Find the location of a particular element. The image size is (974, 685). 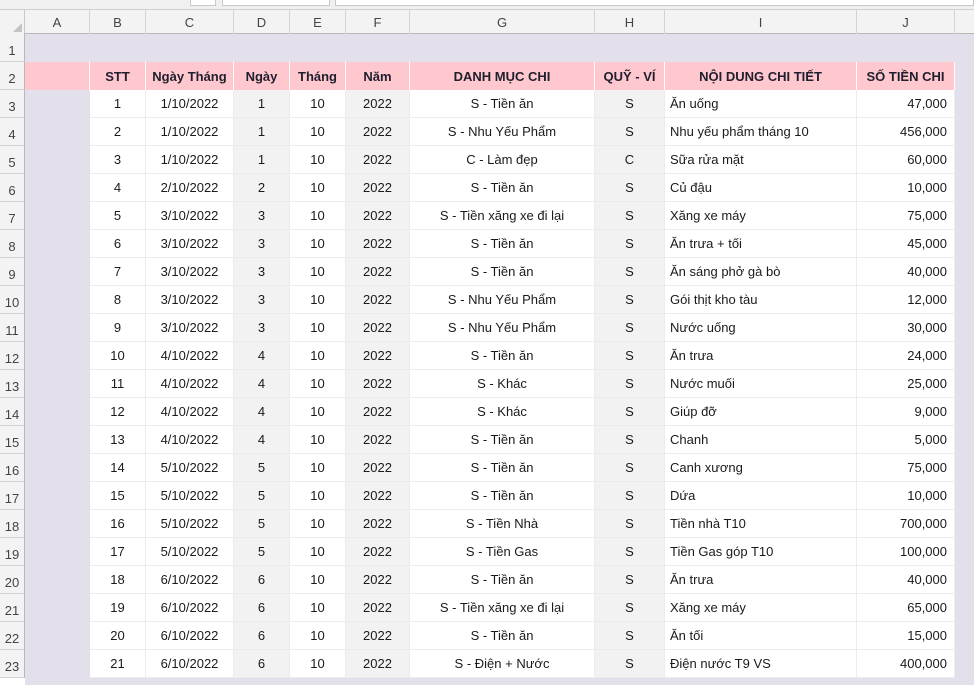

cell-stt: 6 is located at coordinates (118, 244).